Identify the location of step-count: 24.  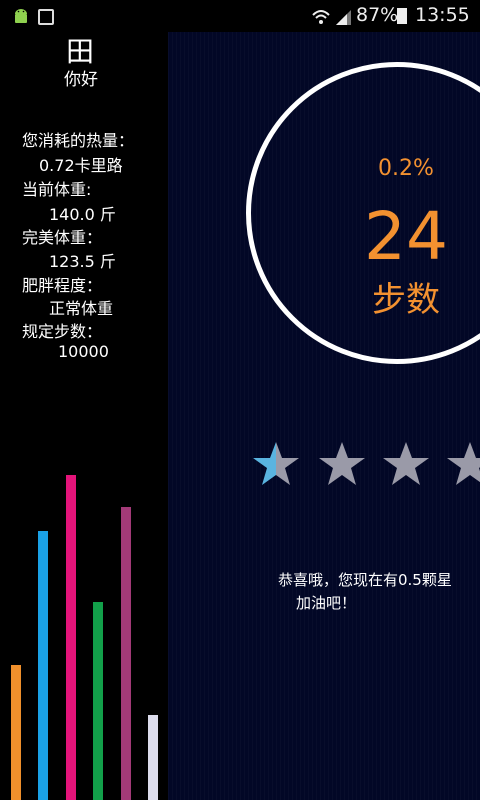
(406, 236).